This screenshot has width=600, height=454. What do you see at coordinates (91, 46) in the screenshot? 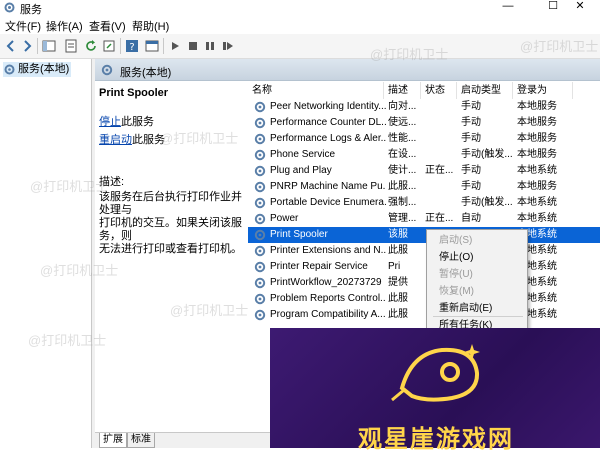
I see `refresh-icon` at bounding box center [91, 46].